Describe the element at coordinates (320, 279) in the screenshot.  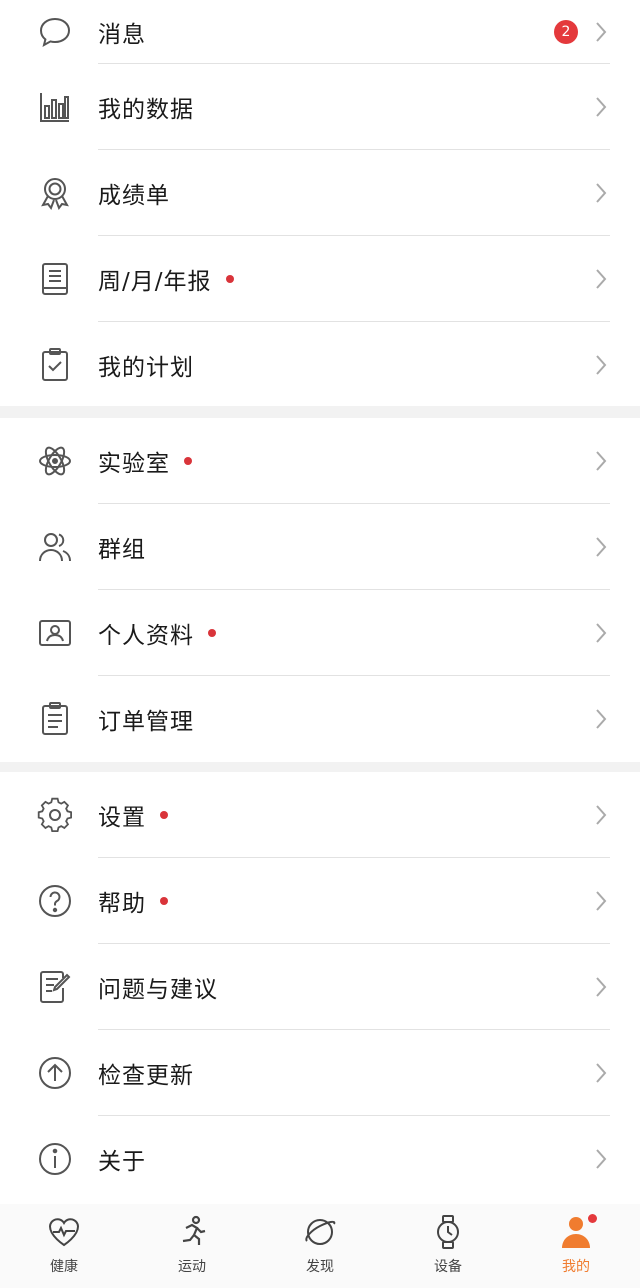
I see `menu-item-reports: 周/月/年报` at that location.